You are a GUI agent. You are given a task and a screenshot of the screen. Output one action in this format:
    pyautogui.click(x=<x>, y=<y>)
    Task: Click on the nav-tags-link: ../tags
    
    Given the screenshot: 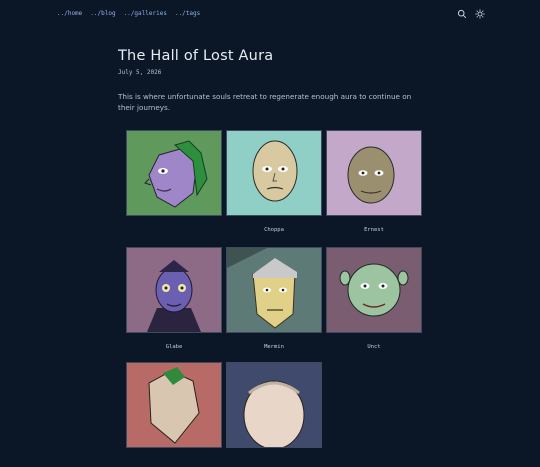 What is the action you would take?
    pyautogui.click(x=187, y=13)
    